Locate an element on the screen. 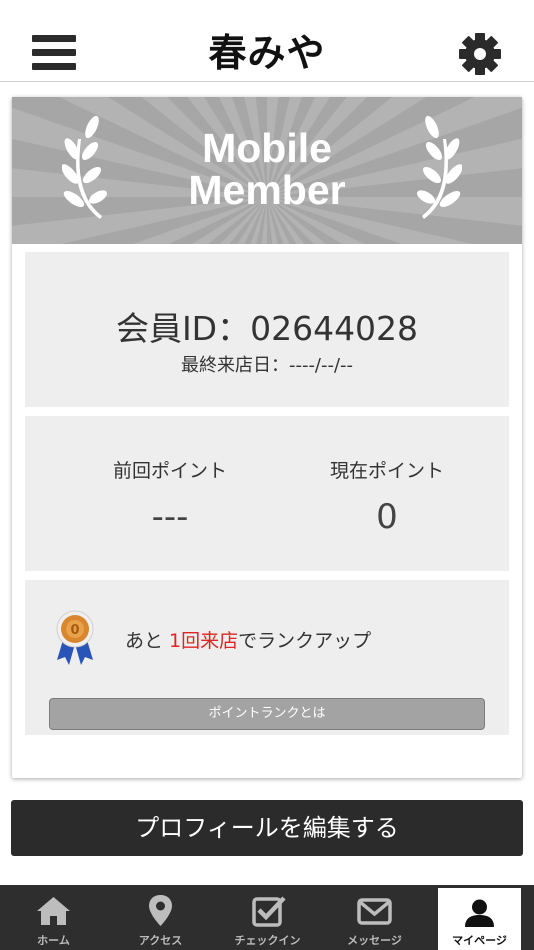  app-header: 春みや is located at coordinates (267, 41).